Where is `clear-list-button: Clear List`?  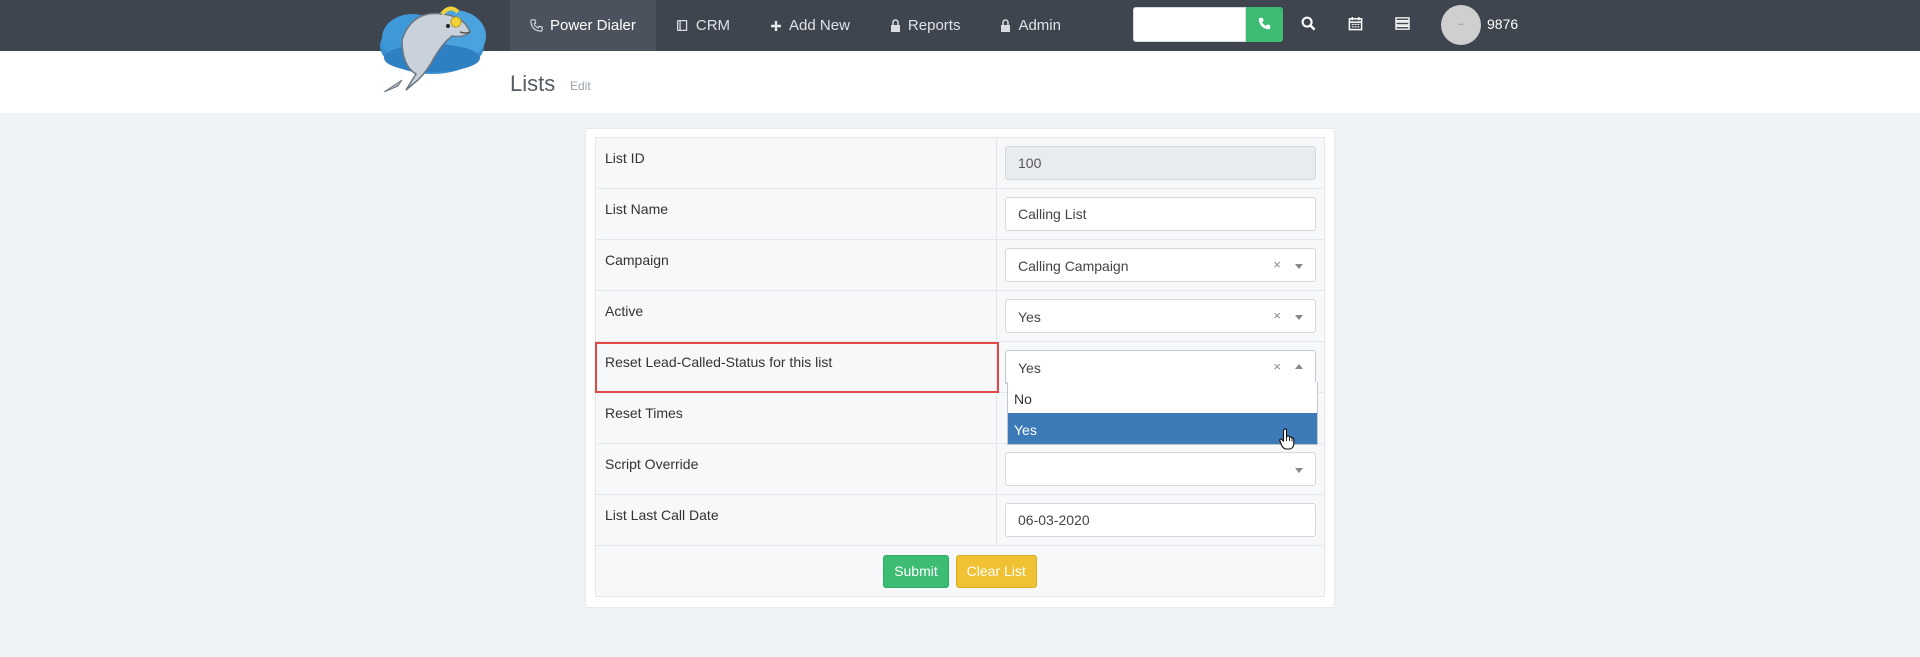 clear-list-button: Clear List is located at coordinates (996, 571).